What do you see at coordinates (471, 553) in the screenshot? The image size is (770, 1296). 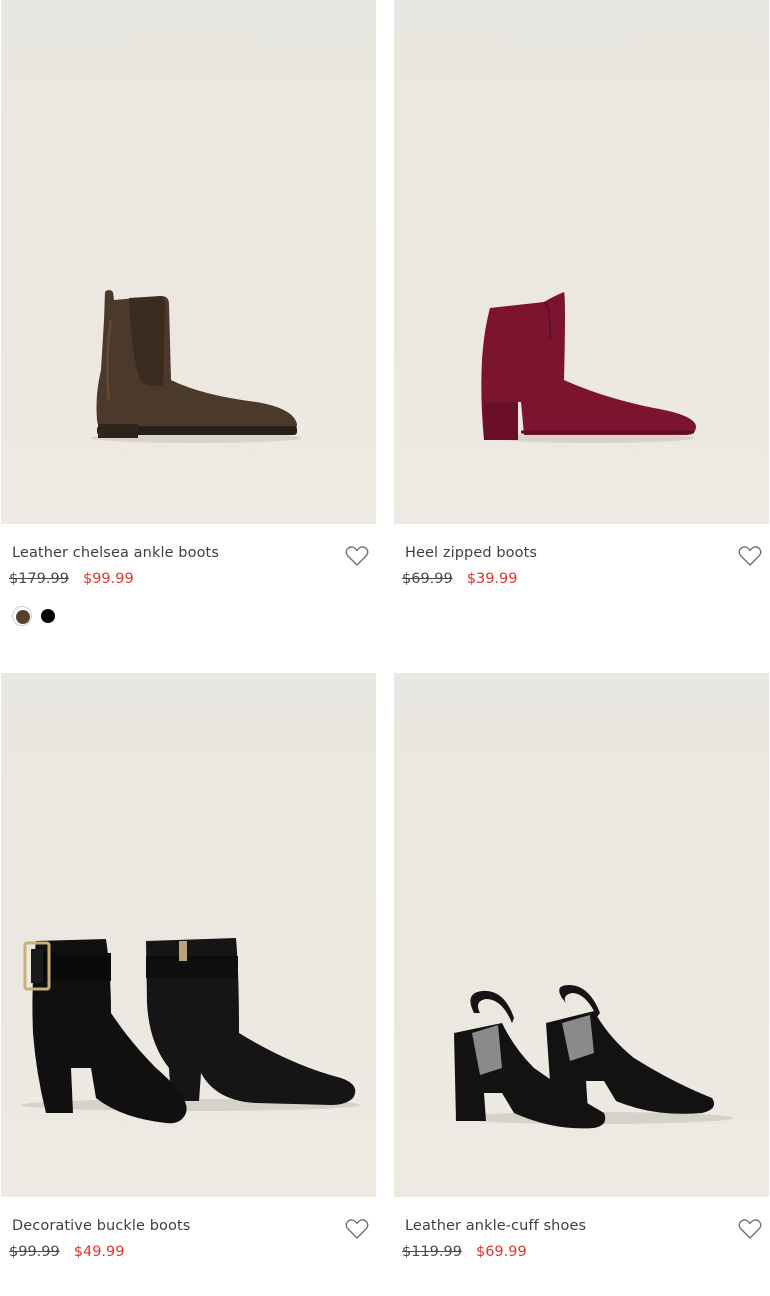 I see `product-name: Heel zipped boots` at bounding box center [471, 553].